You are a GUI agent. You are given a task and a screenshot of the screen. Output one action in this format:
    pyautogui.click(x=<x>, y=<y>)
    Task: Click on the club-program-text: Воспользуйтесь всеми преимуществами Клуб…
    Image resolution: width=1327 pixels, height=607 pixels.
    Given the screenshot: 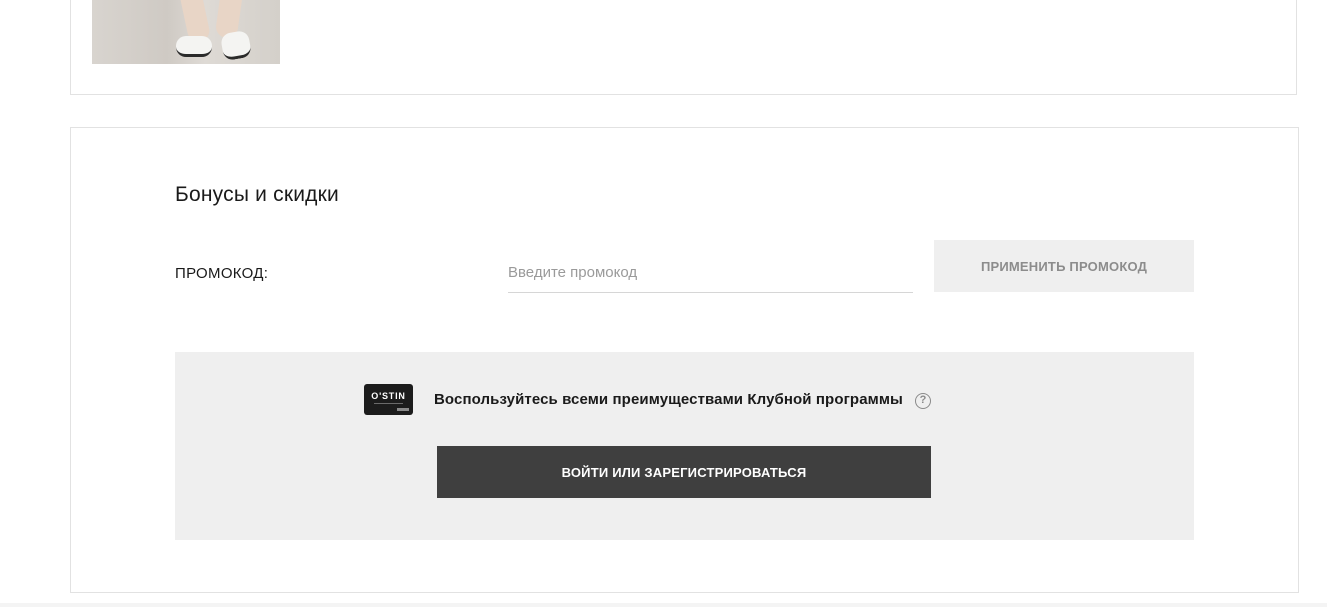 What is the action you would take?
    pyautogui.click(x=668, y=399)
    